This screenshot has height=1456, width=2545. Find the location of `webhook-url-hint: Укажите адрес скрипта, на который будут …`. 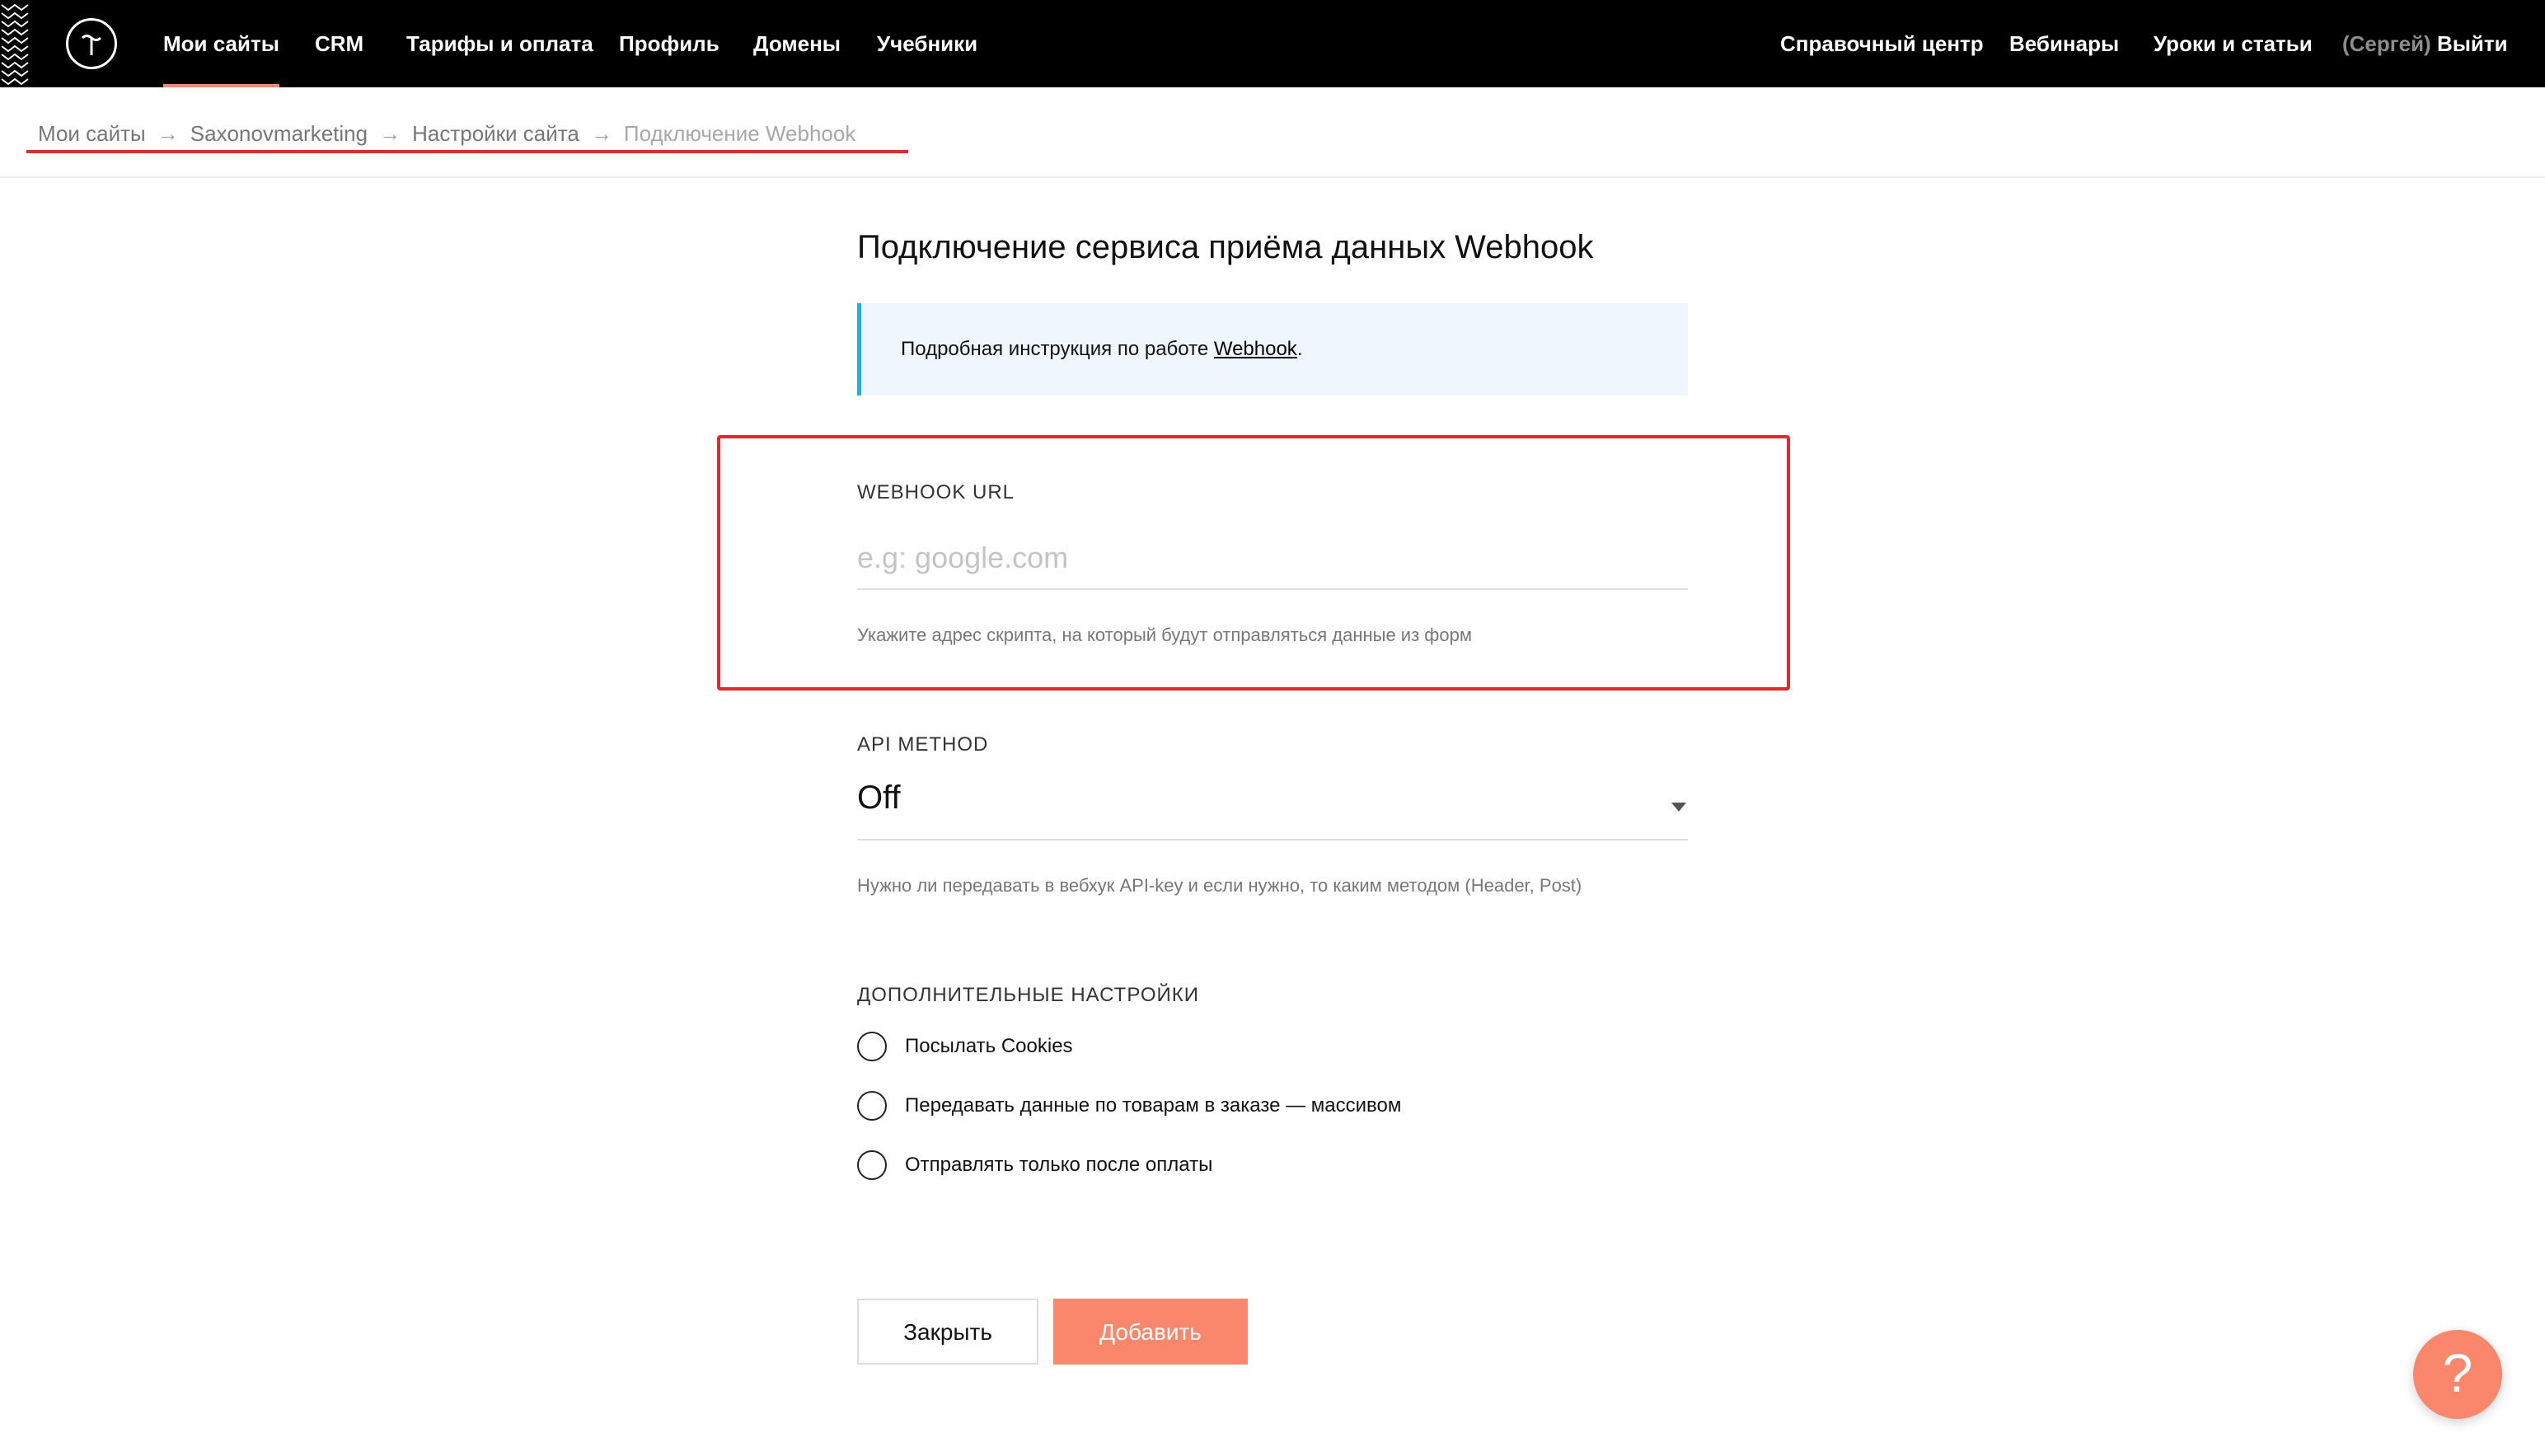

webhook-url-hint: Укажите адрес скрипта, на который будут … is located at coordinates (1164, 635).